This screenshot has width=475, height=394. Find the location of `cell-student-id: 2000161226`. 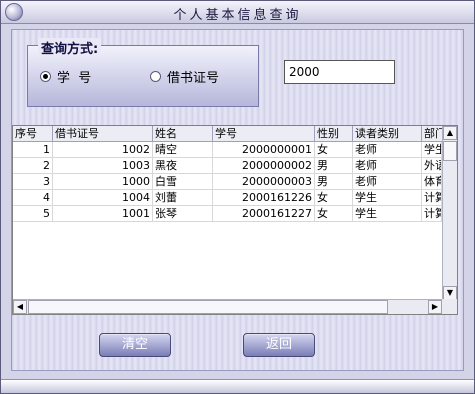

cell-student-id: 2000161226 is located at coordinates (264, 197).